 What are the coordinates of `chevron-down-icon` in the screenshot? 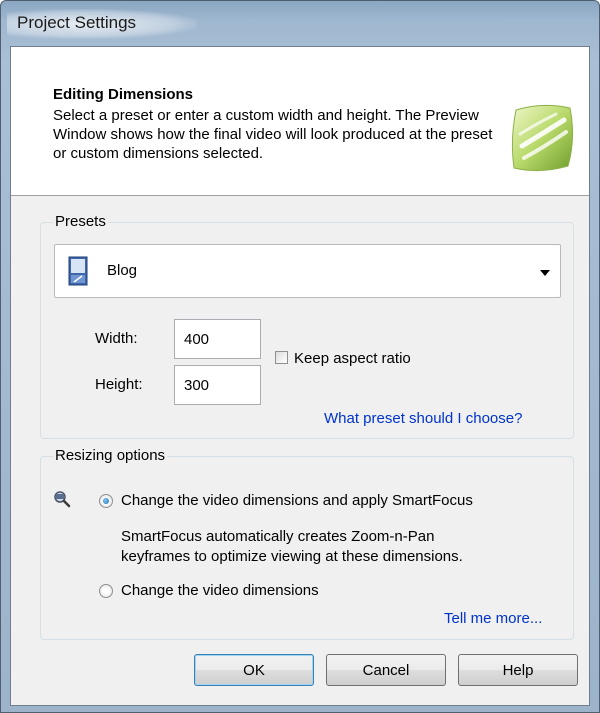 It's located at (545, 273).